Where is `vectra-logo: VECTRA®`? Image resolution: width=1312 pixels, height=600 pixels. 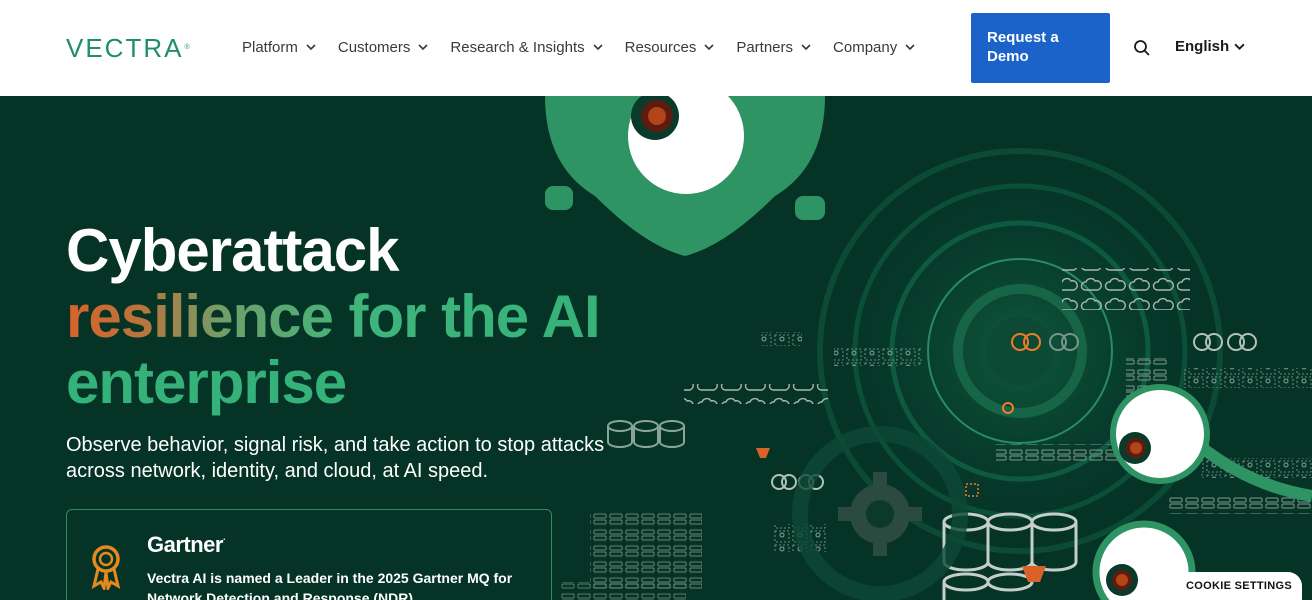
vectra-logo: VECTRA® is located at coordinates (128, 48).